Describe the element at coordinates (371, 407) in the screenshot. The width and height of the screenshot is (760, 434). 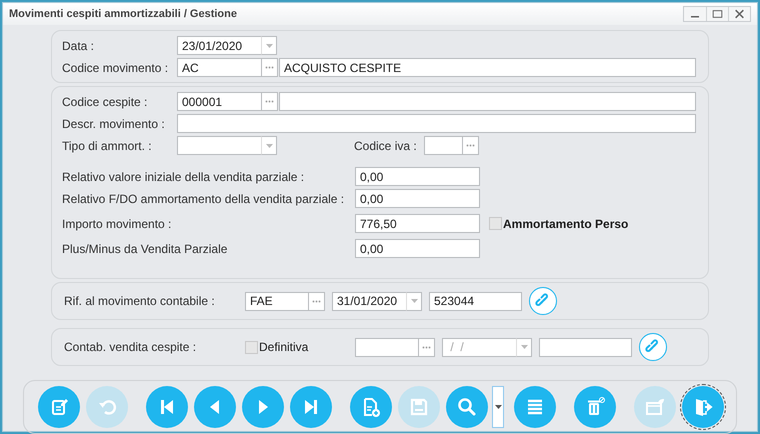
I see `document-add-button` at that location.